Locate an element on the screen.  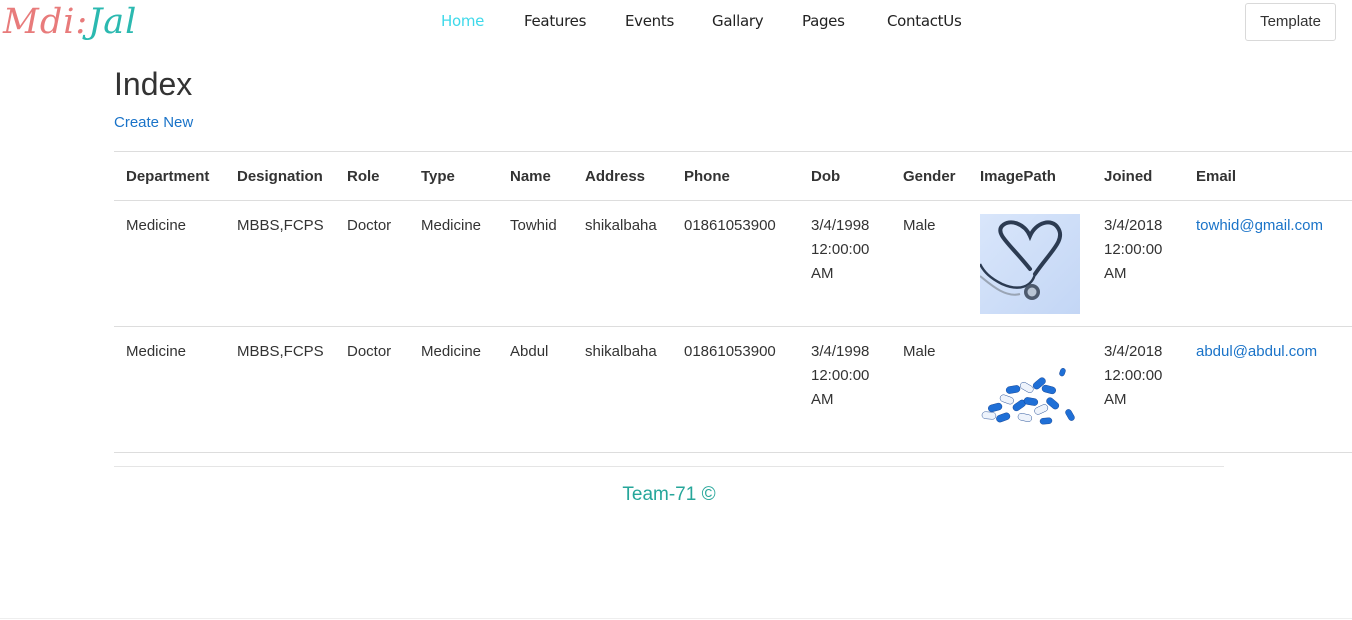
header-imagepath: ImagePath is located at coordinates (1030, 176).